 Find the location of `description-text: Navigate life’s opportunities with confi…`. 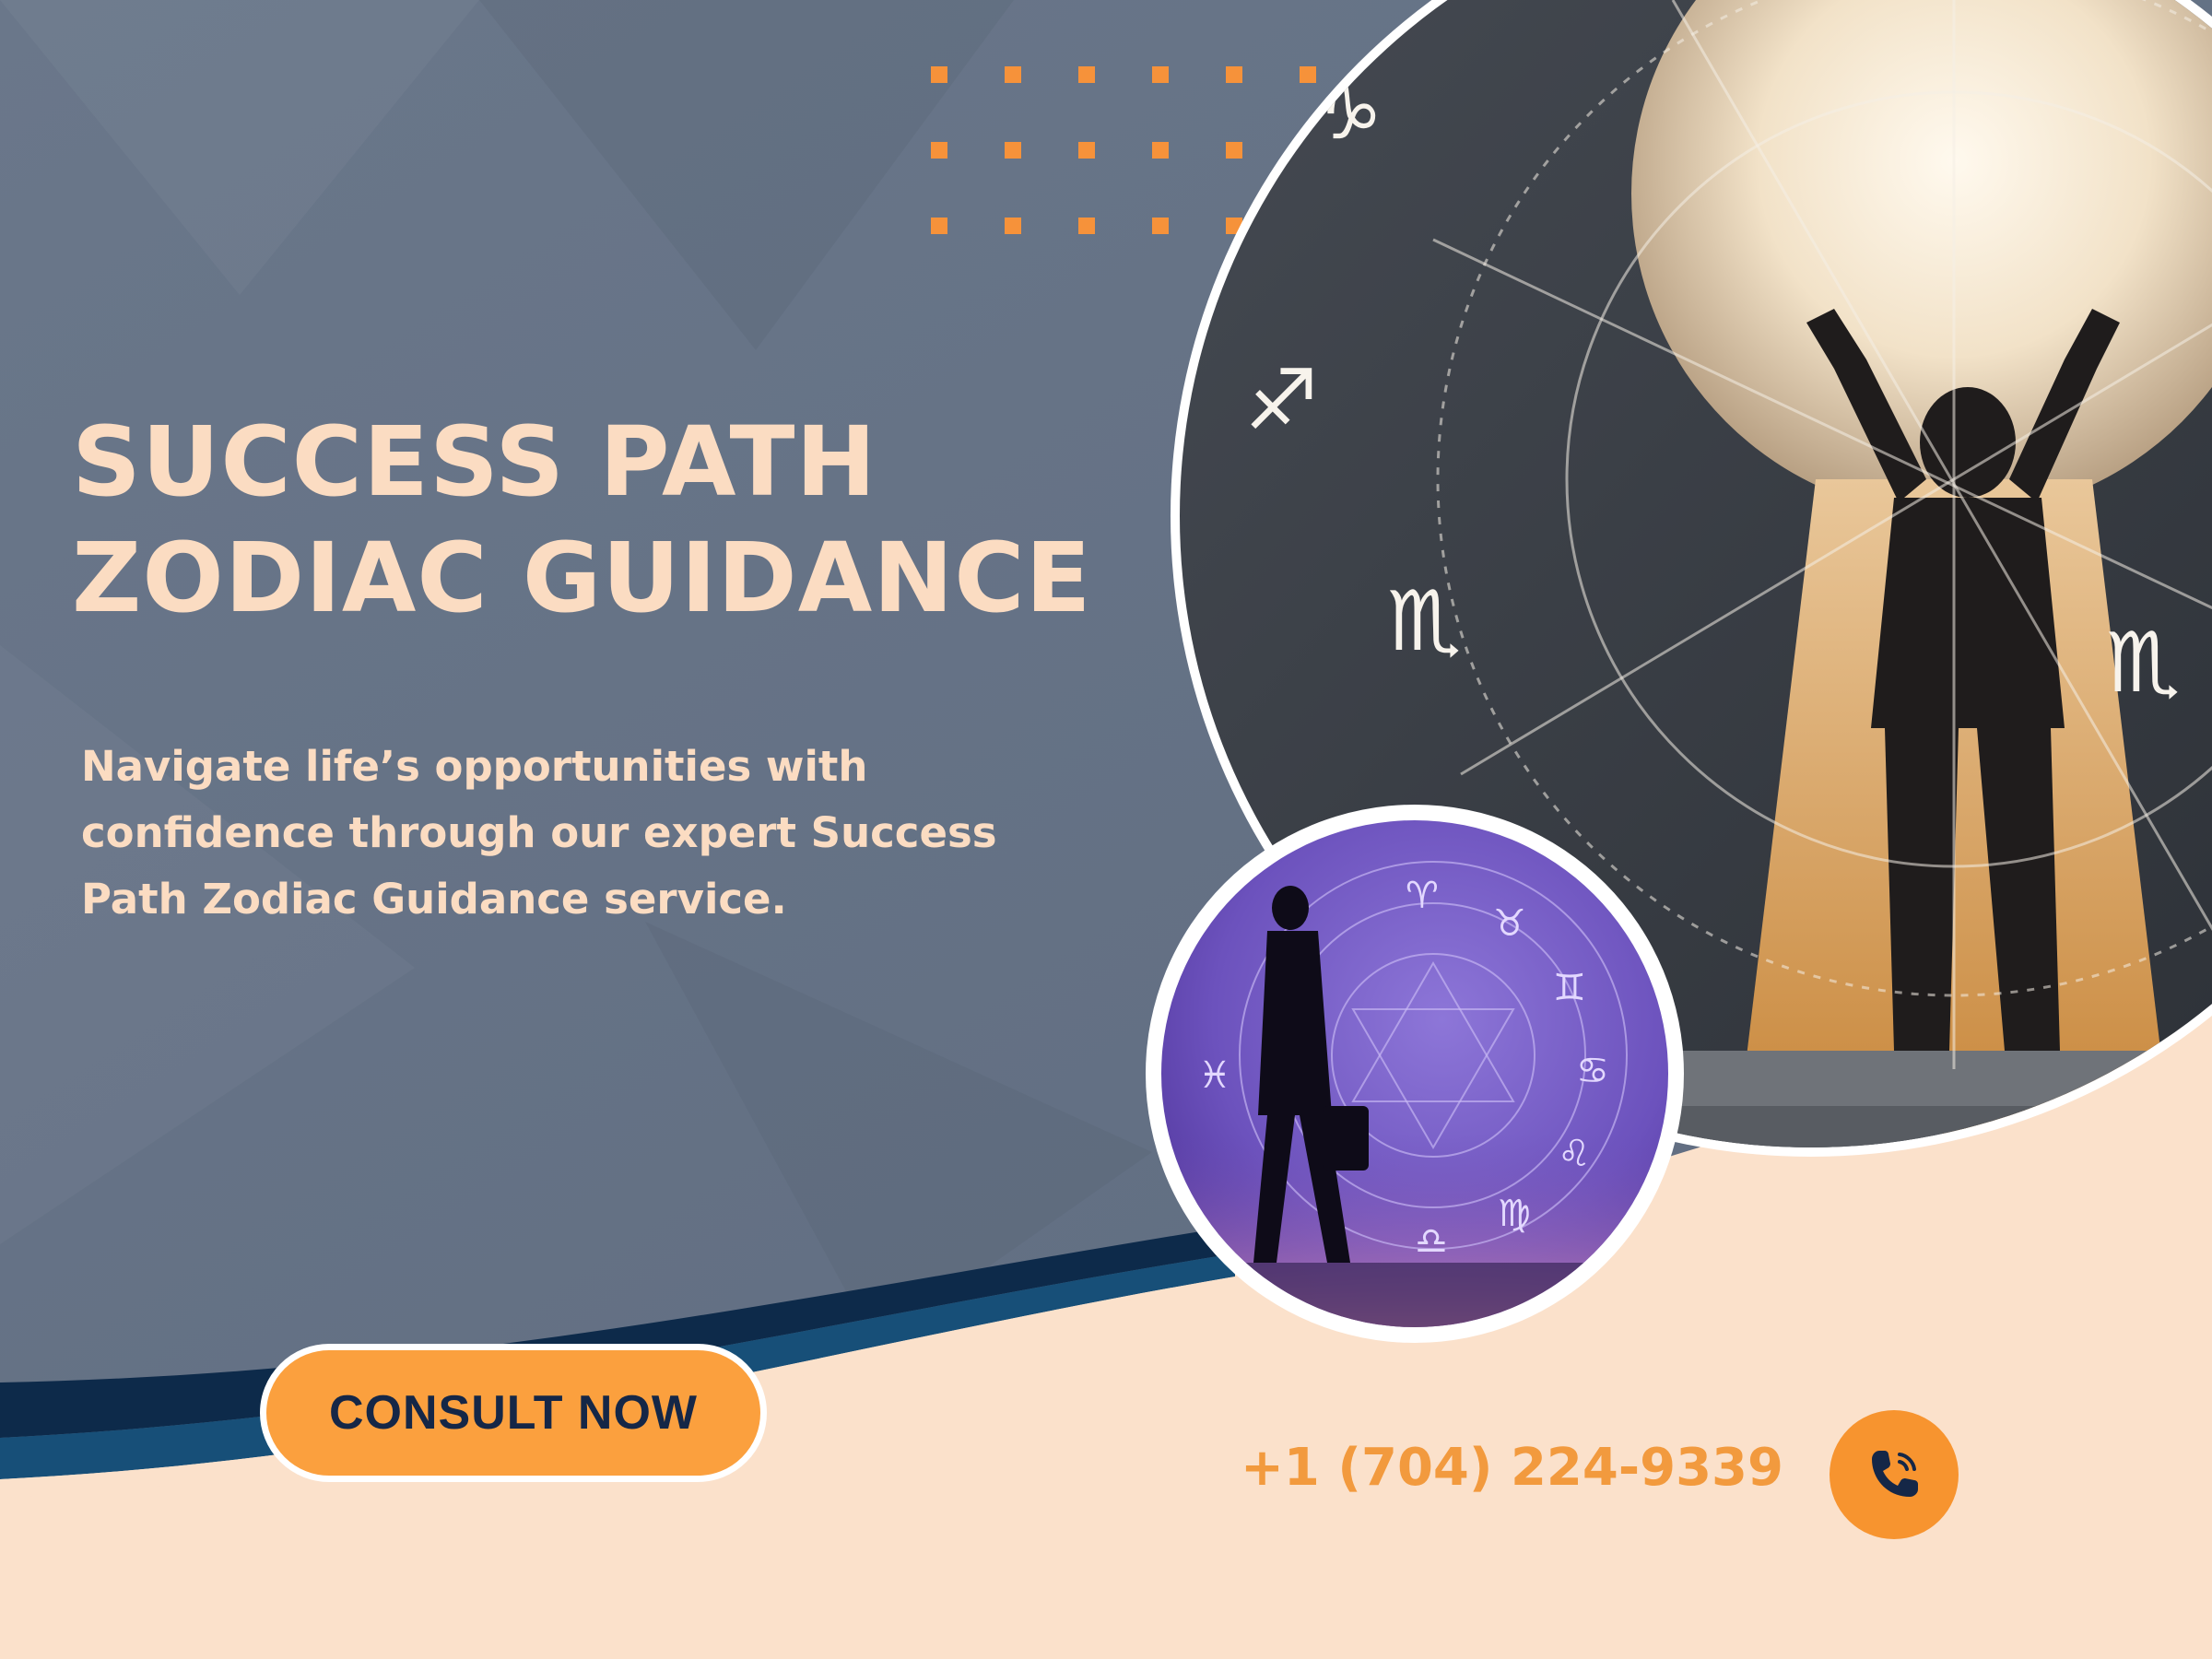

description-text: Navigate life’s opportunities with confi… is located at coordinates (539, 833).